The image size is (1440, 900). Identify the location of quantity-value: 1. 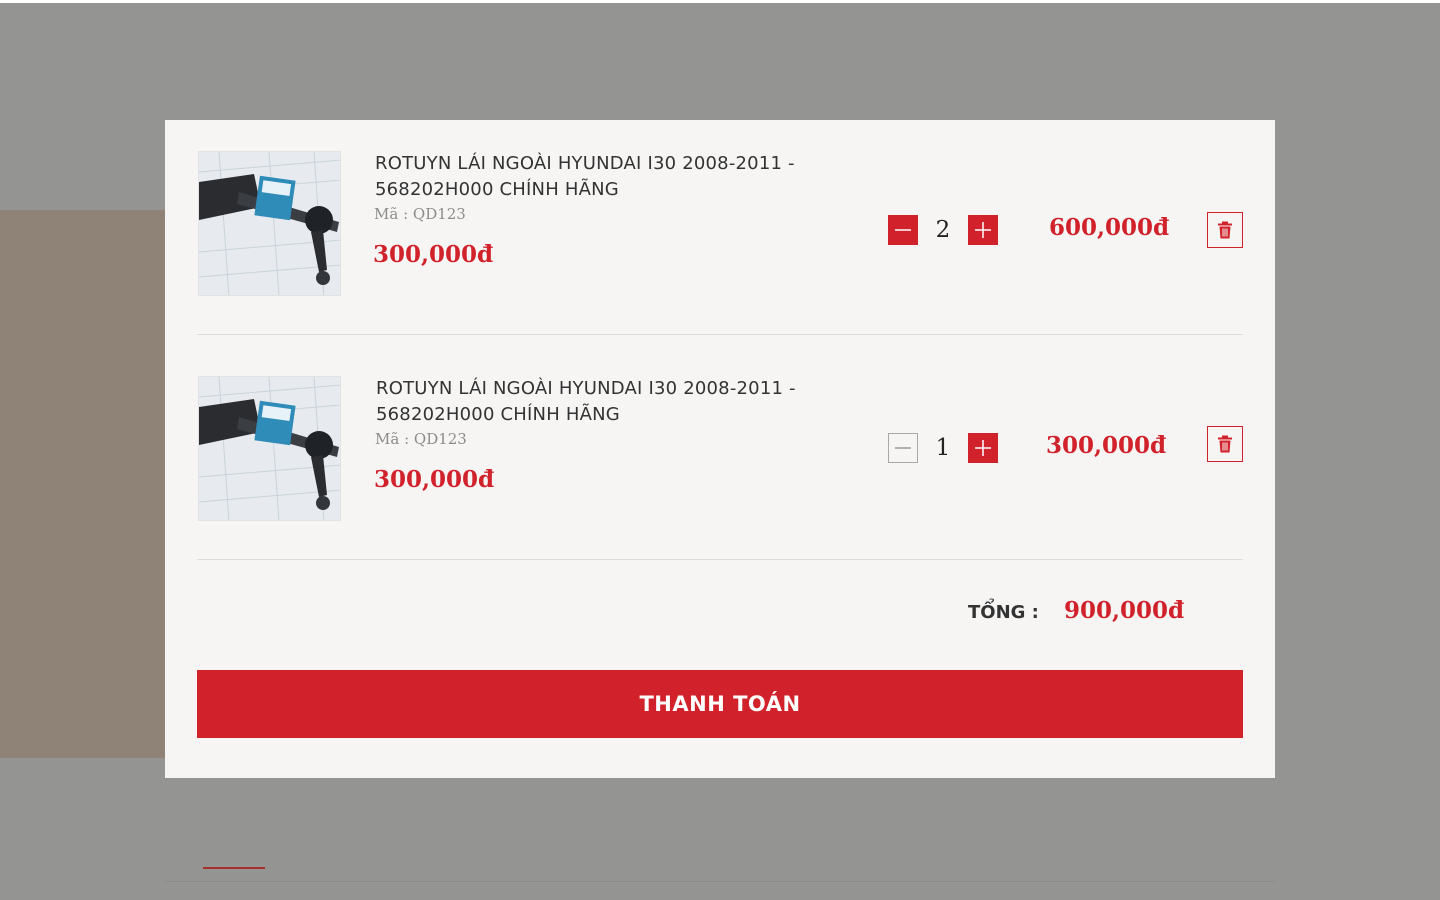
(943, 448).